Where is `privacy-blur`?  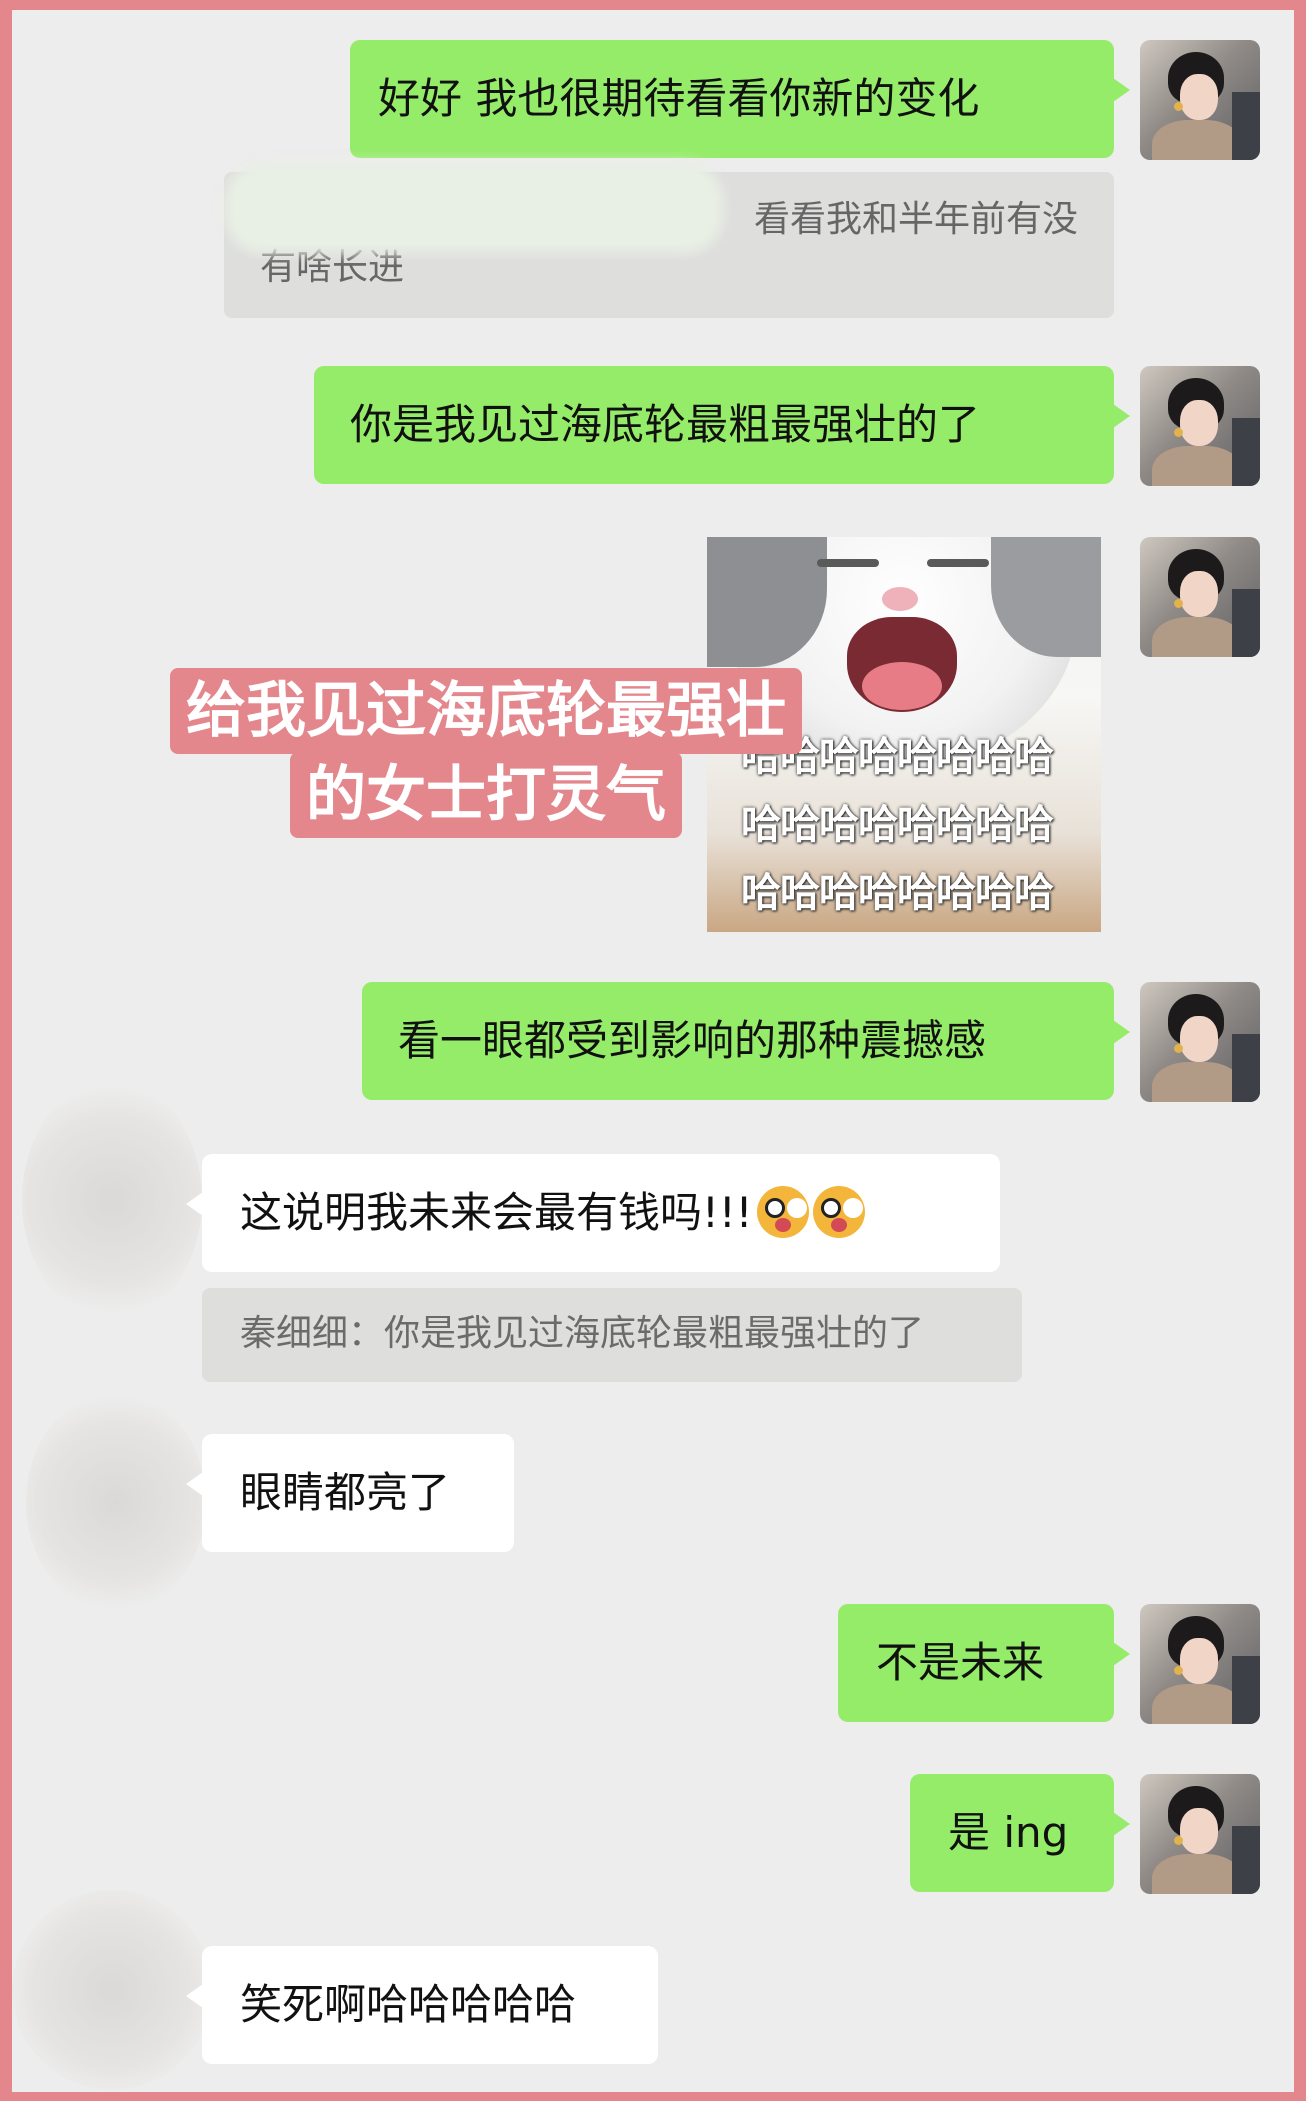 privacy-blur is located at coordinates (474, 208).